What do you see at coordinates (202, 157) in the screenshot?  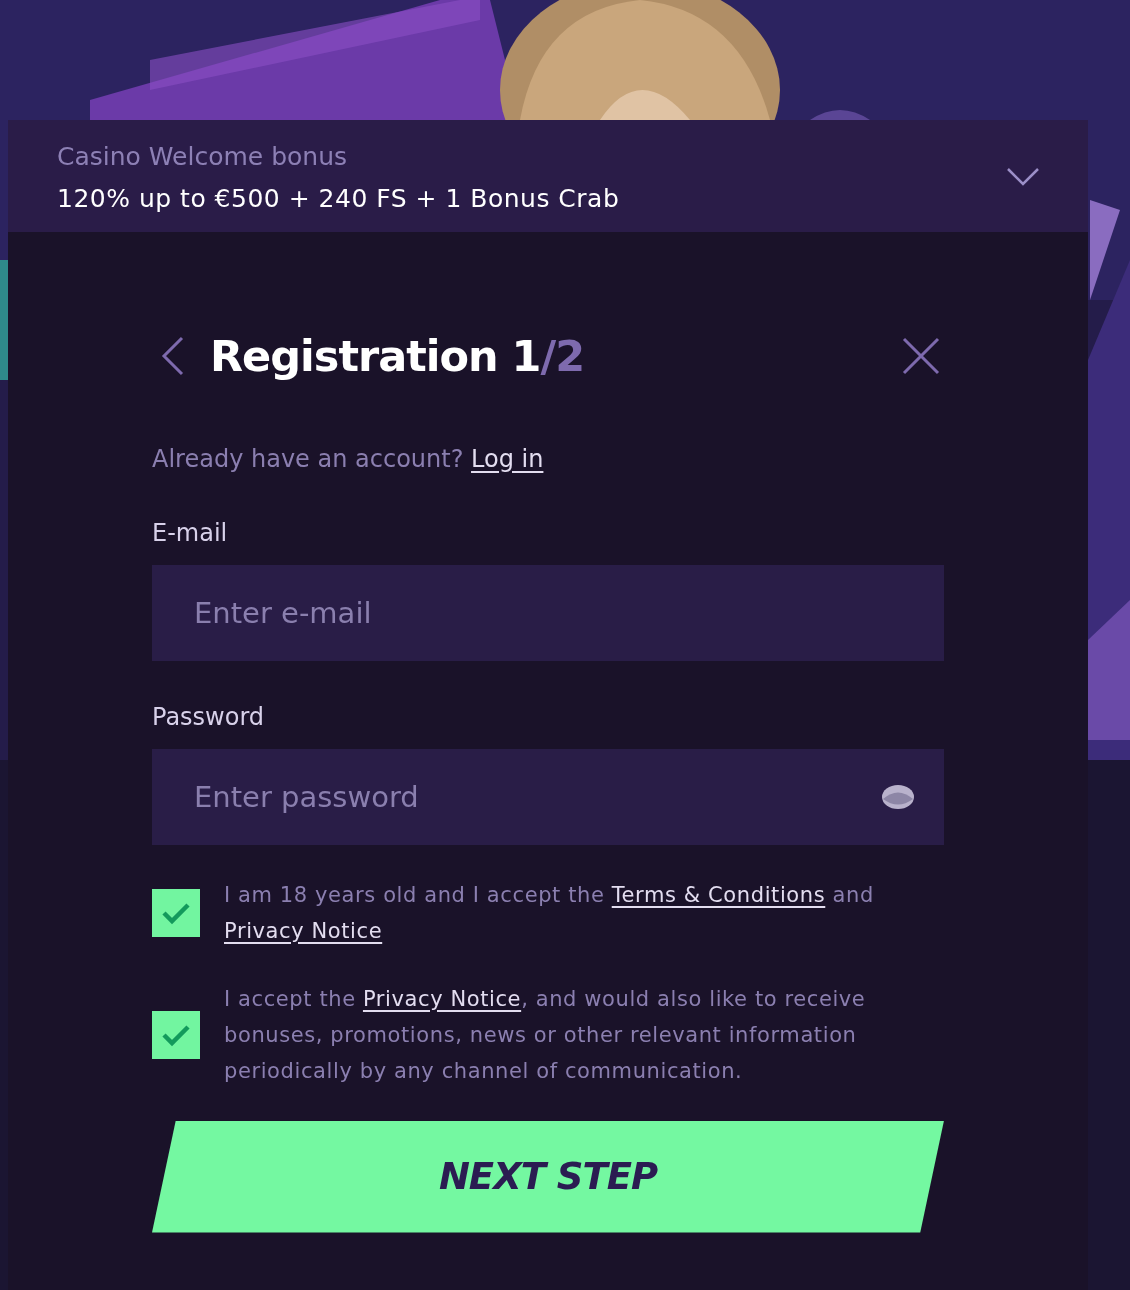 I see `bonus-label: Casino Welcome bonus` at bounding box center [202, 157].